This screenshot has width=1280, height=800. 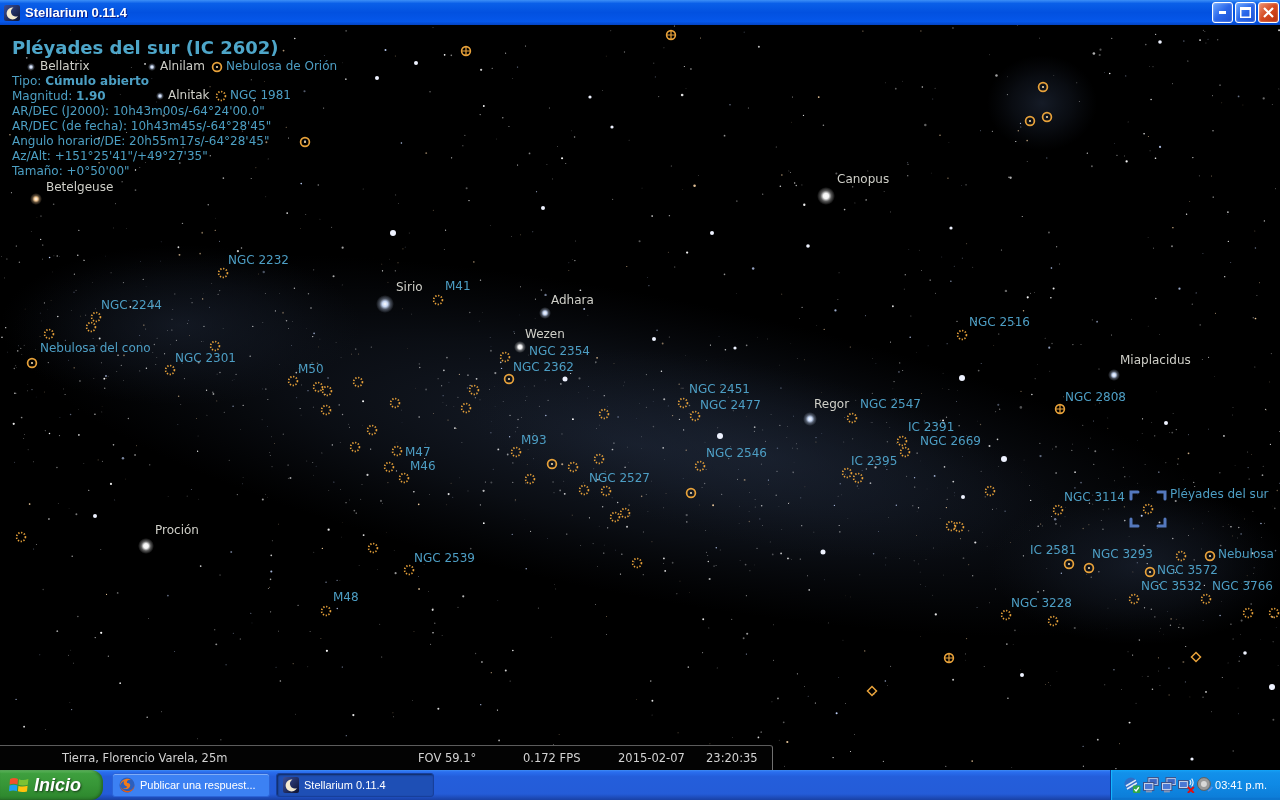 I want to click on object-title: Pléyades del sur (IC 2602), so click(x=145, y=48).